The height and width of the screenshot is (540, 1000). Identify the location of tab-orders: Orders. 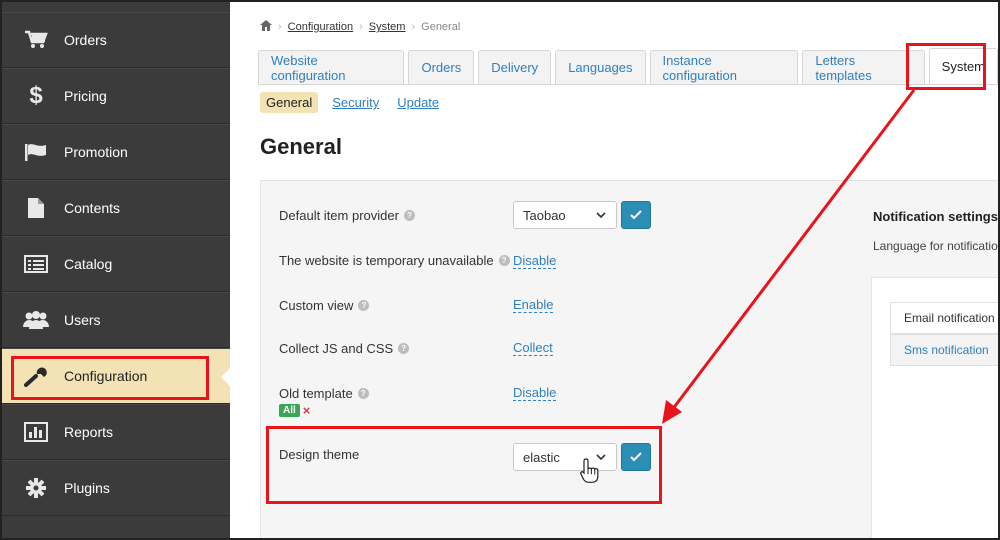
(441, 67).